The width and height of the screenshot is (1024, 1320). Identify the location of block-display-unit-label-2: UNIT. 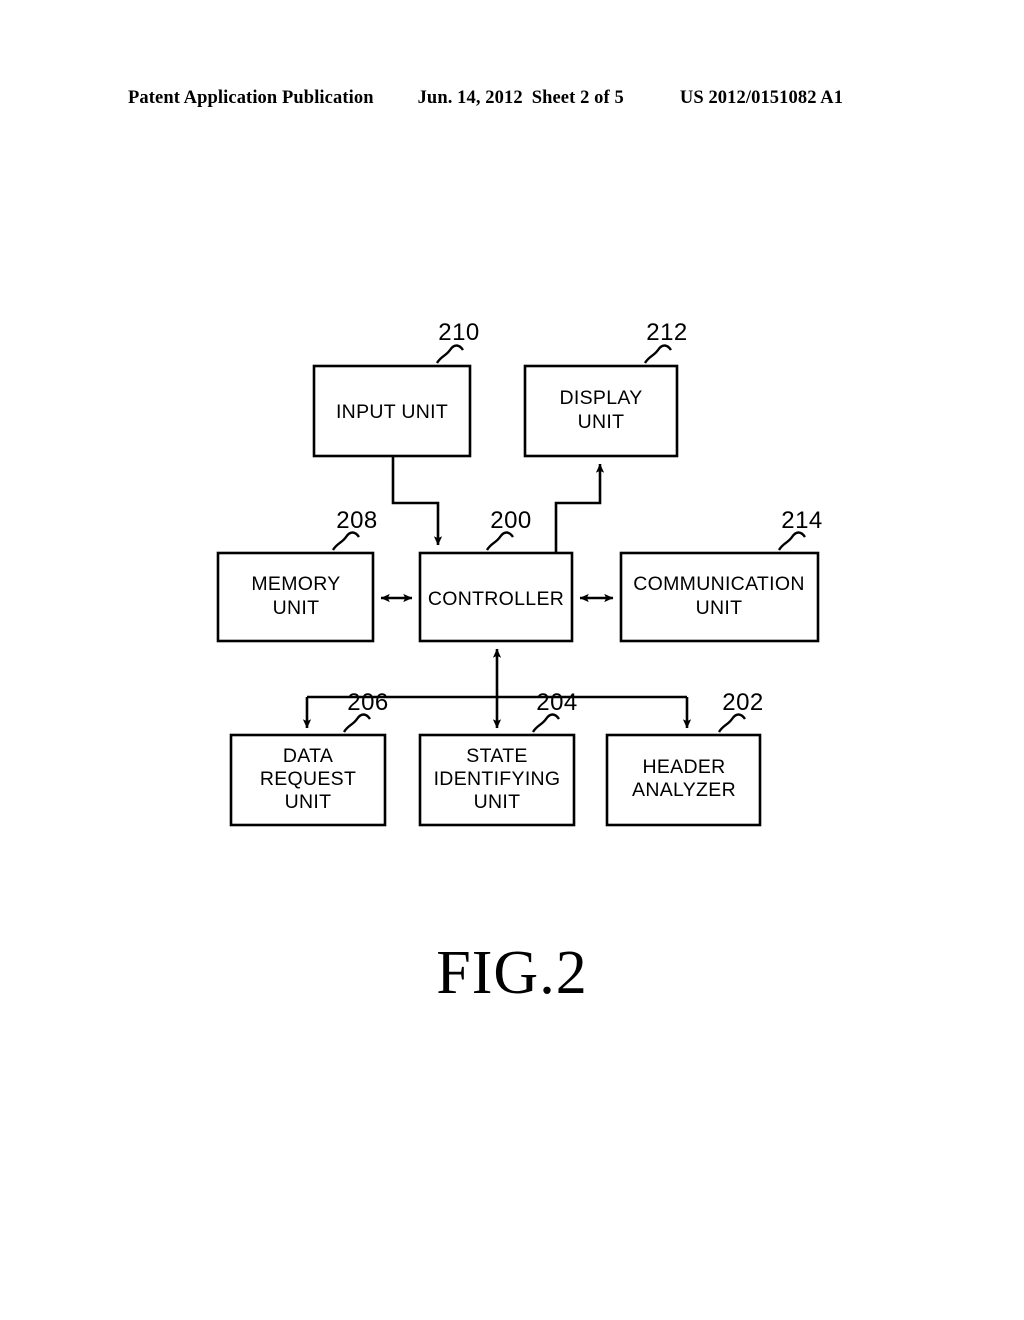
(601, 422).